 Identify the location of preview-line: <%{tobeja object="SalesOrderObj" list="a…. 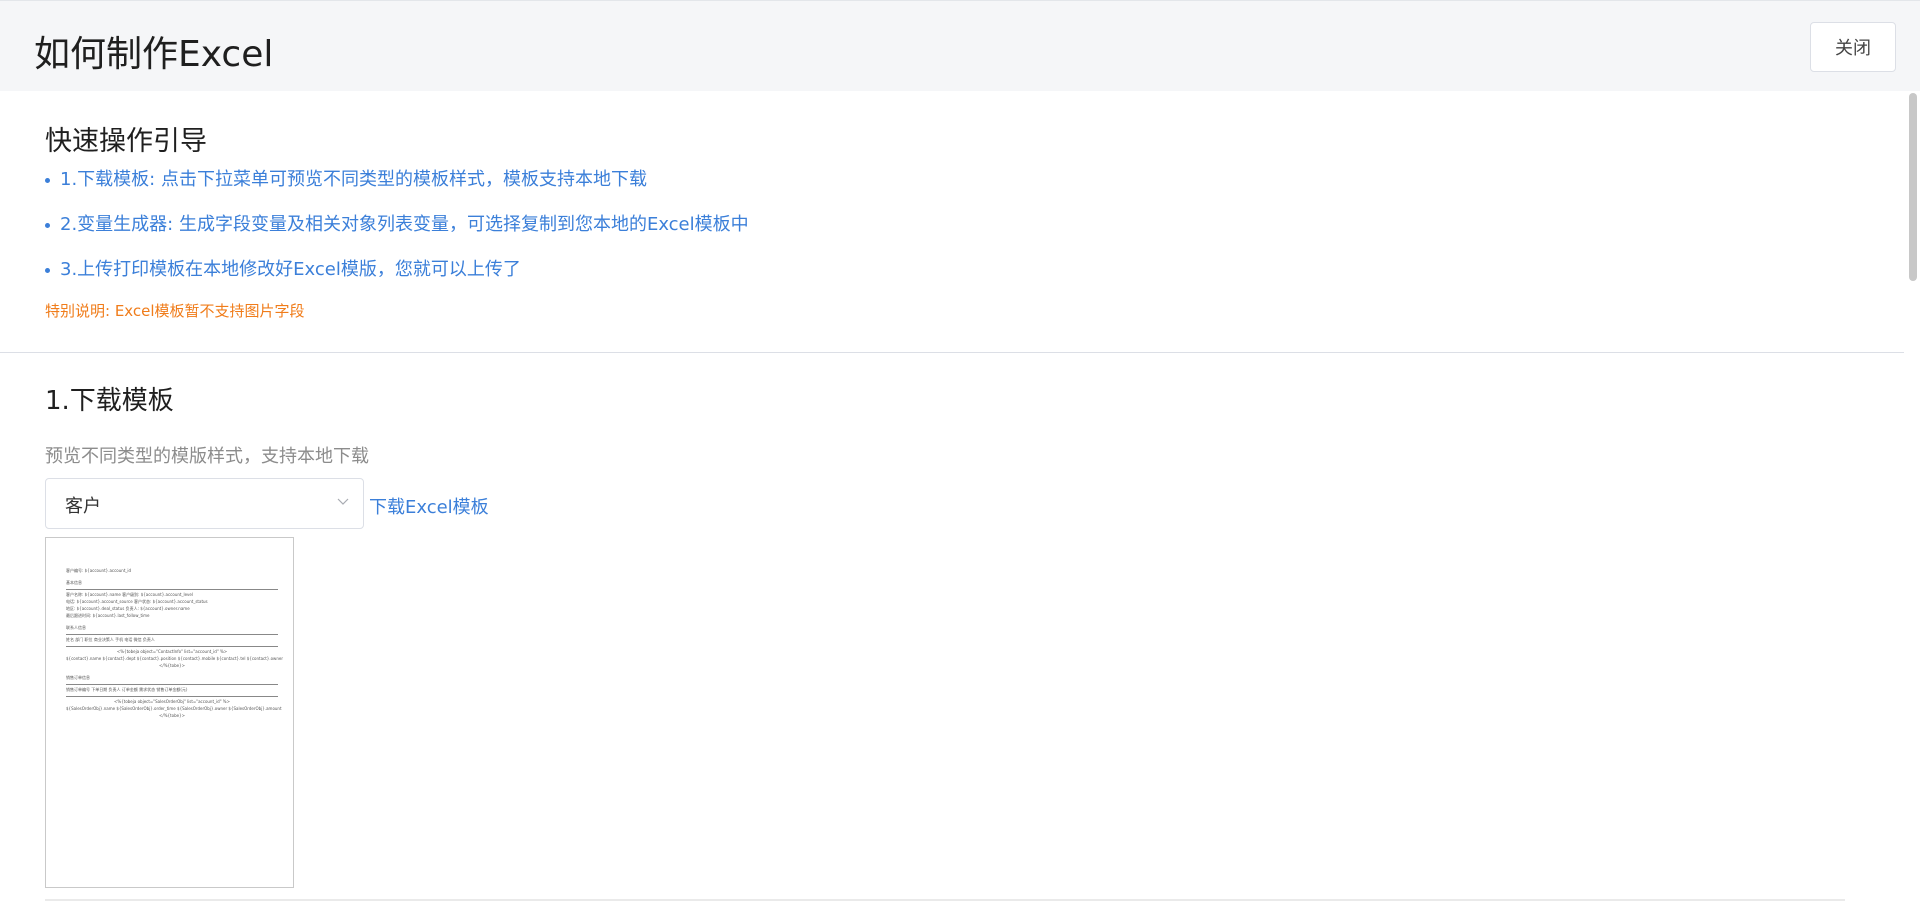
(172, 701).